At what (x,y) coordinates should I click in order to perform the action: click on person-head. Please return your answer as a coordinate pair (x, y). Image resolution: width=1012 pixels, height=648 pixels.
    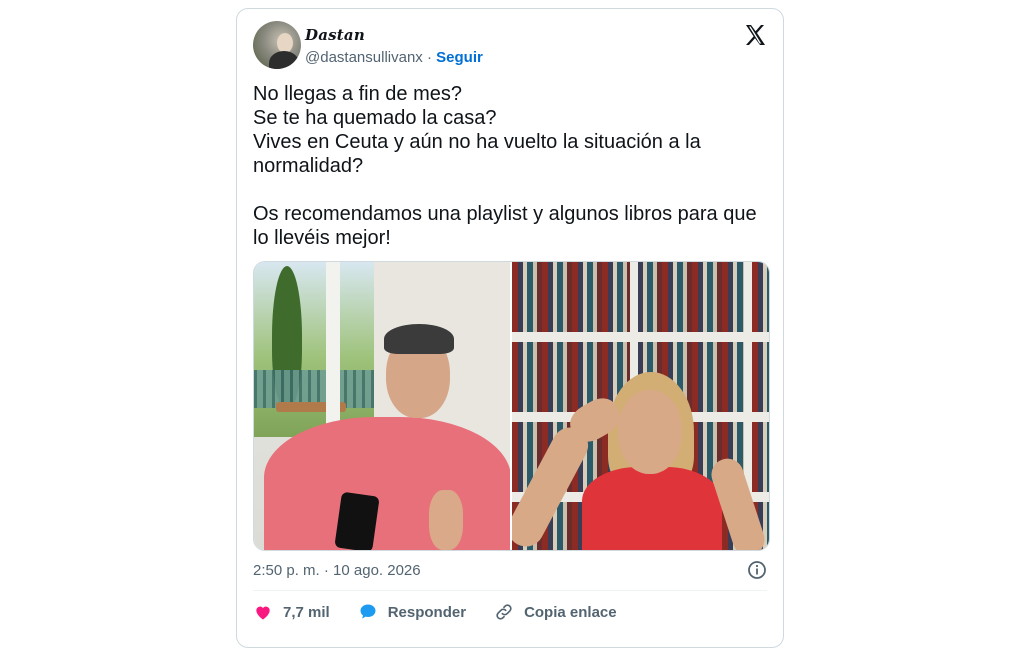
    Looking at the image, I should click on (650, 432).